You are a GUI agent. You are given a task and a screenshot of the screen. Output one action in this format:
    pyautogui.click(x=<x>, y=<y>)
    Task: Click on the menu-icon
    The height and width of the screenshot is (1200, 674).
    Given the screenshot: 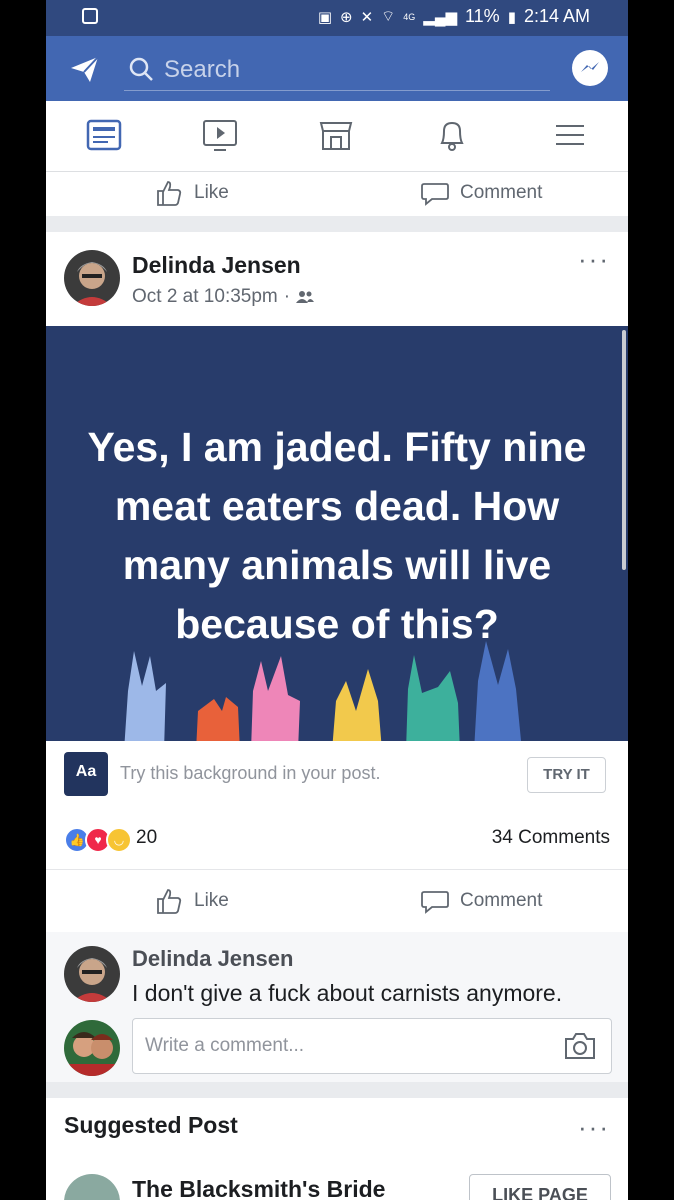 What is the action you would take?
    pyautogui.click(x=570, y=135)
    